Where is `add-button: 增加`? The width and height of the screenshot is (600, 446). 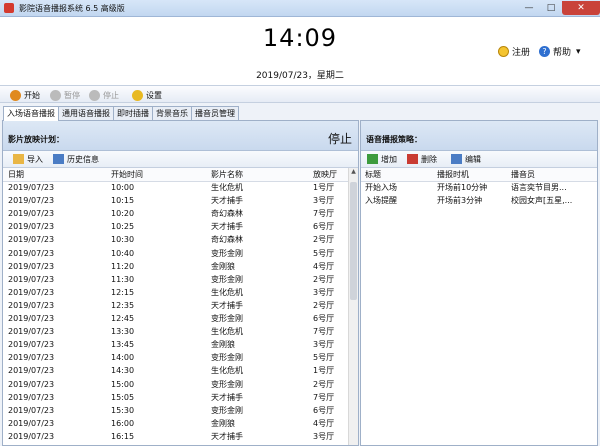
add-button: 增加 is located at coordinates (382, 159).